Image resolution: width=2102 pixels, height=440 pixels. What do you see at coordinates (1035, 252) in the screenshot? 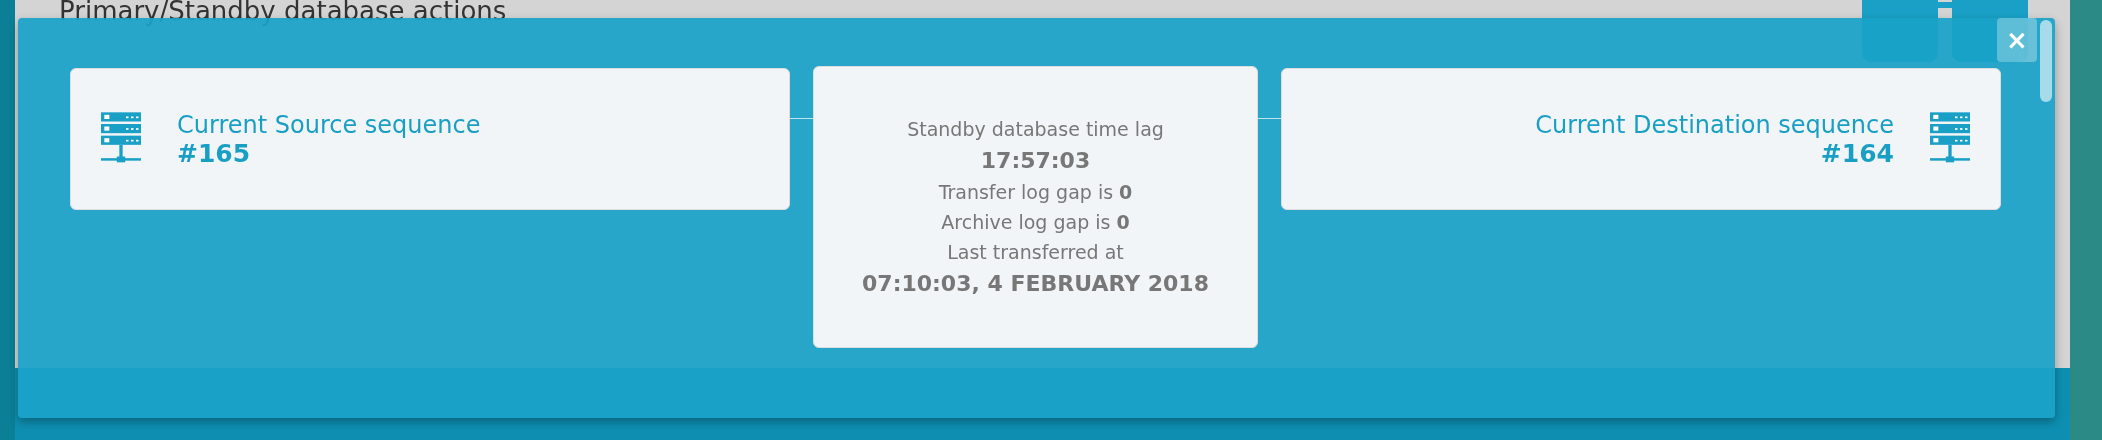
I see `lag-text: Last transferred at` at bounding box center [1035, 252].